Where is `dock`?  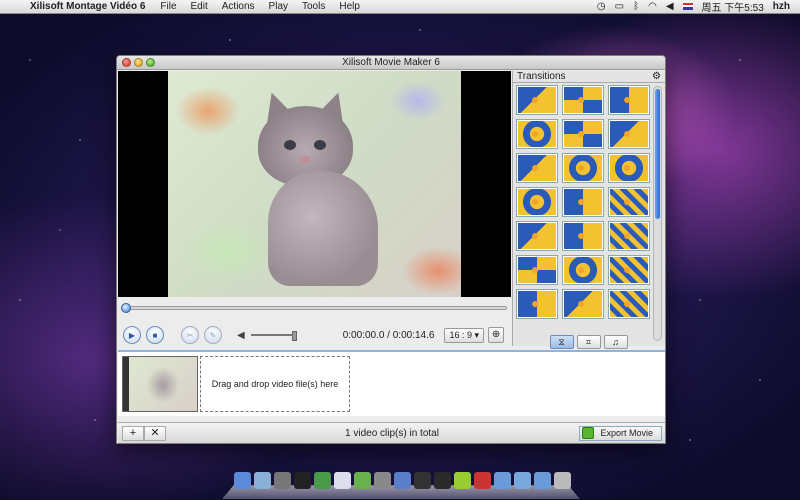
dock is located at coordinates (401, 480).